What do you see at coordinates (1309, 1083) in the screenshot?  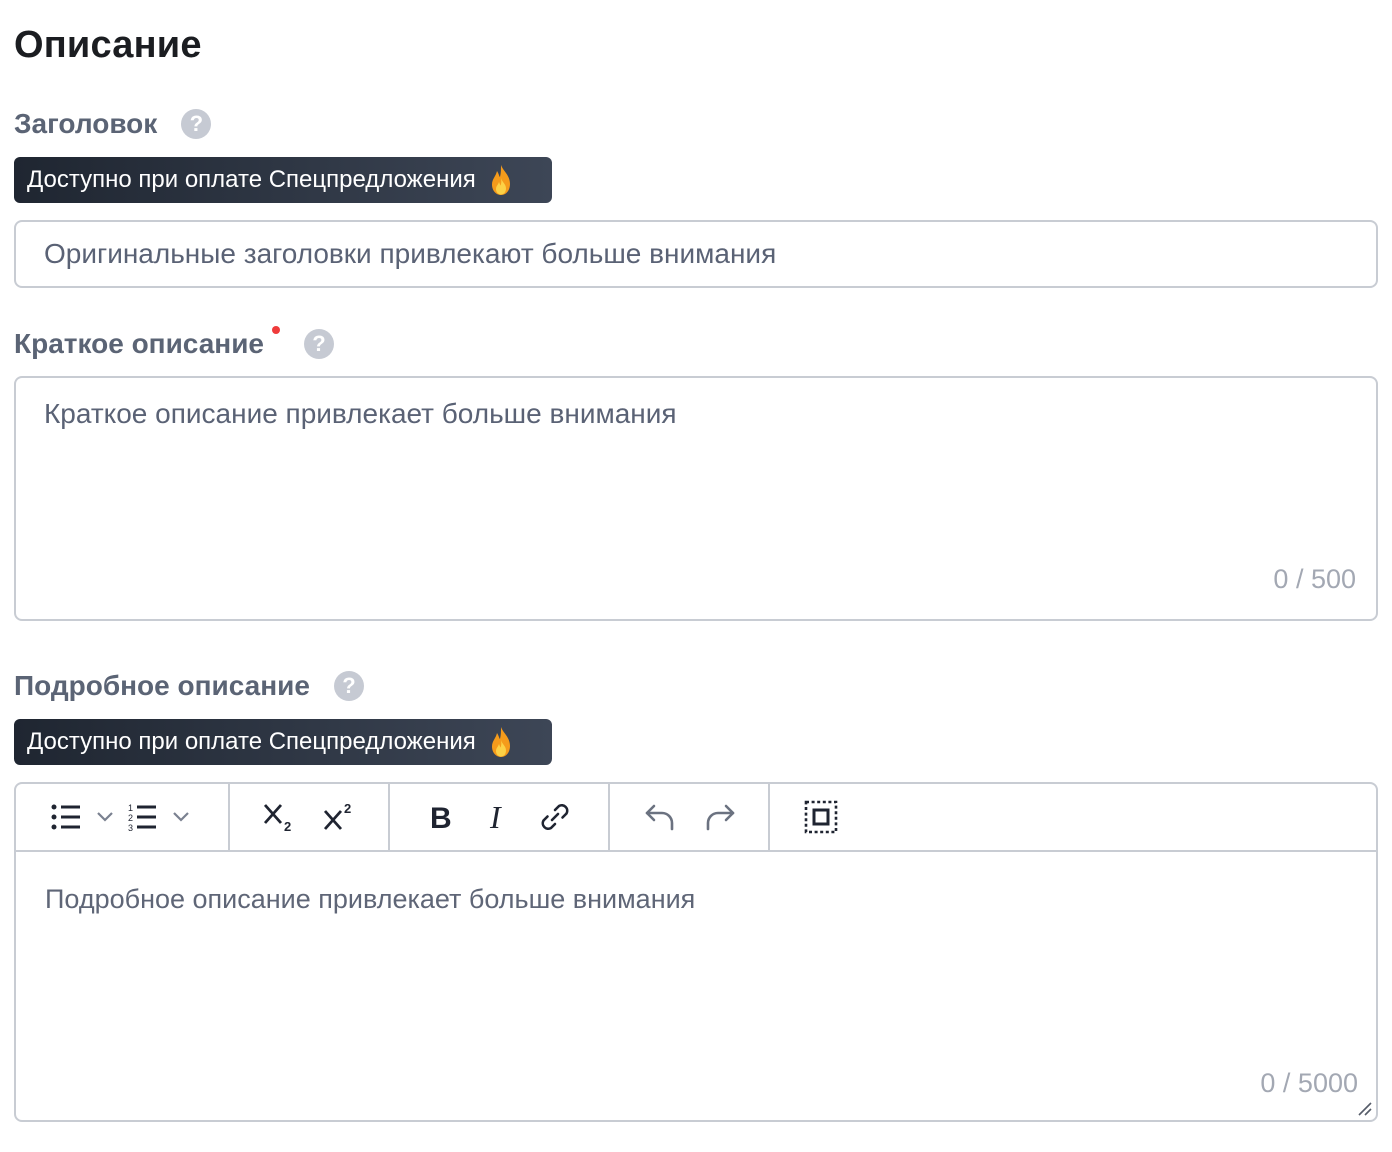 I see `long-description-counter: 0 / 5000` at bounding box center [1309, 1083].